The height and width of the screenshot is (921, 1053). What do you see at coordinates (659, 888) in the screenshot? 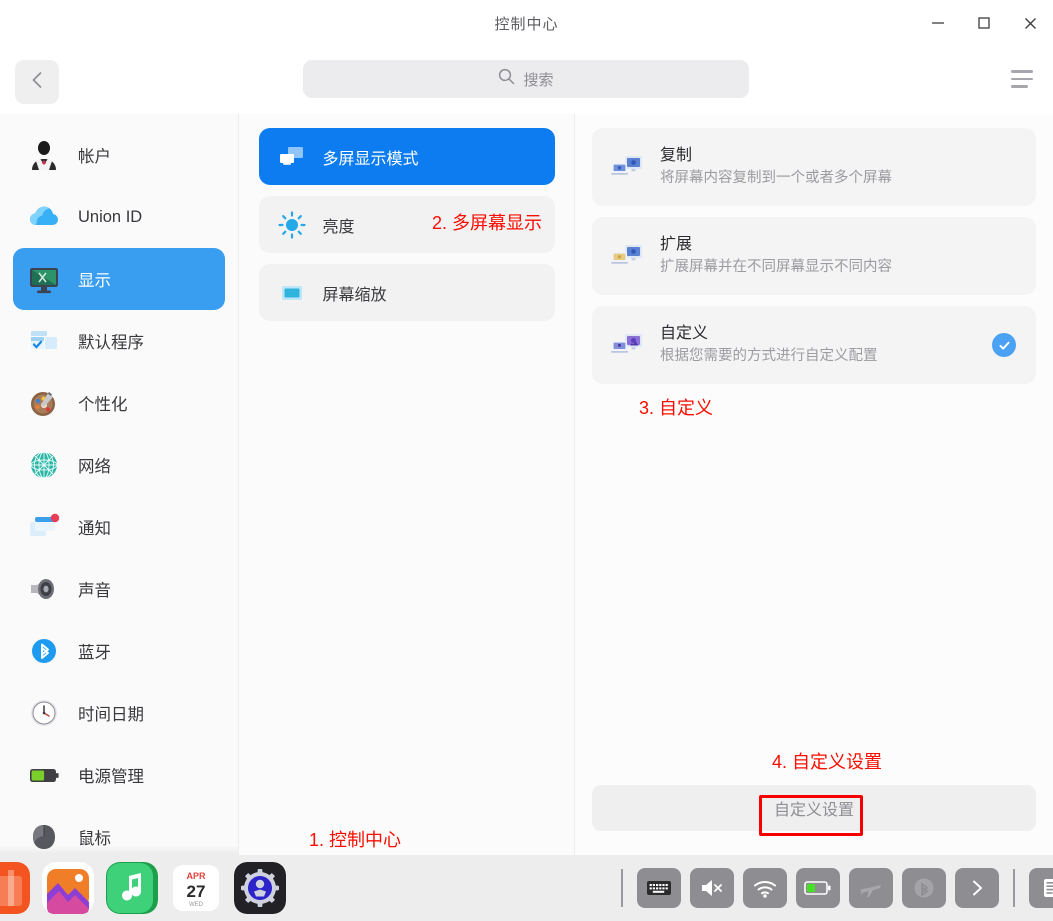
I see `keyboard-tray-icon` at bounding box center [659, 888].